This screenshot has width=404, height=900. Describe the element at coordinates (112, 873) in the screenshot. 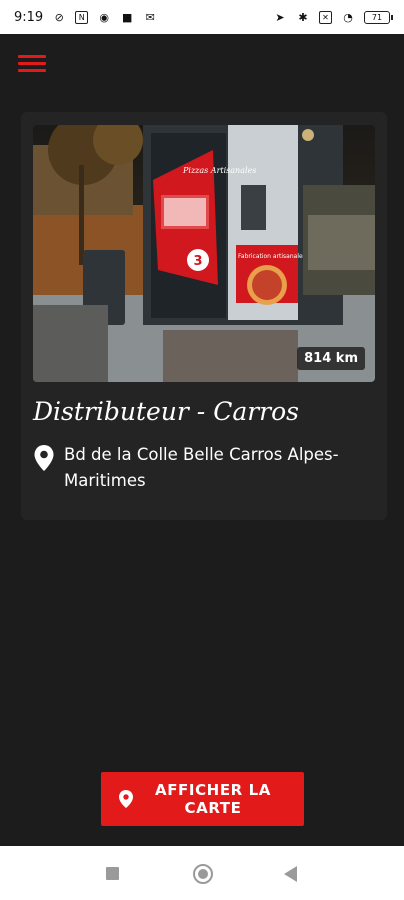

I see `recents-square-icon` at that location.